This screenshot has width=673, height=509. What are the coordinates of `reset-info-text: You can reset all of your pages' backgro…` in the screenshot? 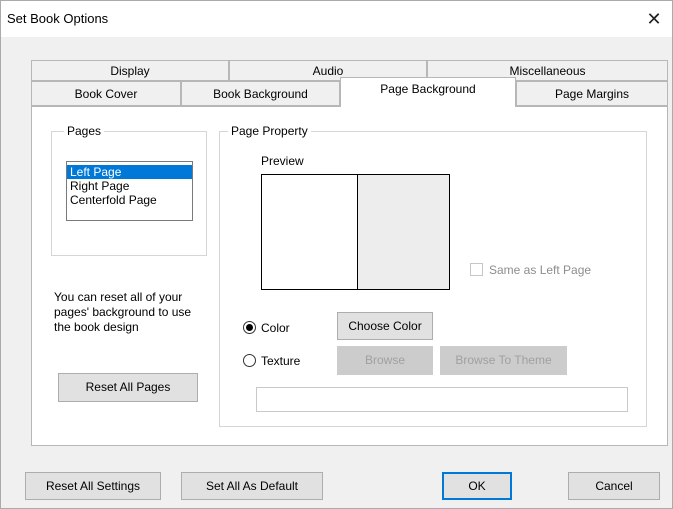 It's located at (123, 312).